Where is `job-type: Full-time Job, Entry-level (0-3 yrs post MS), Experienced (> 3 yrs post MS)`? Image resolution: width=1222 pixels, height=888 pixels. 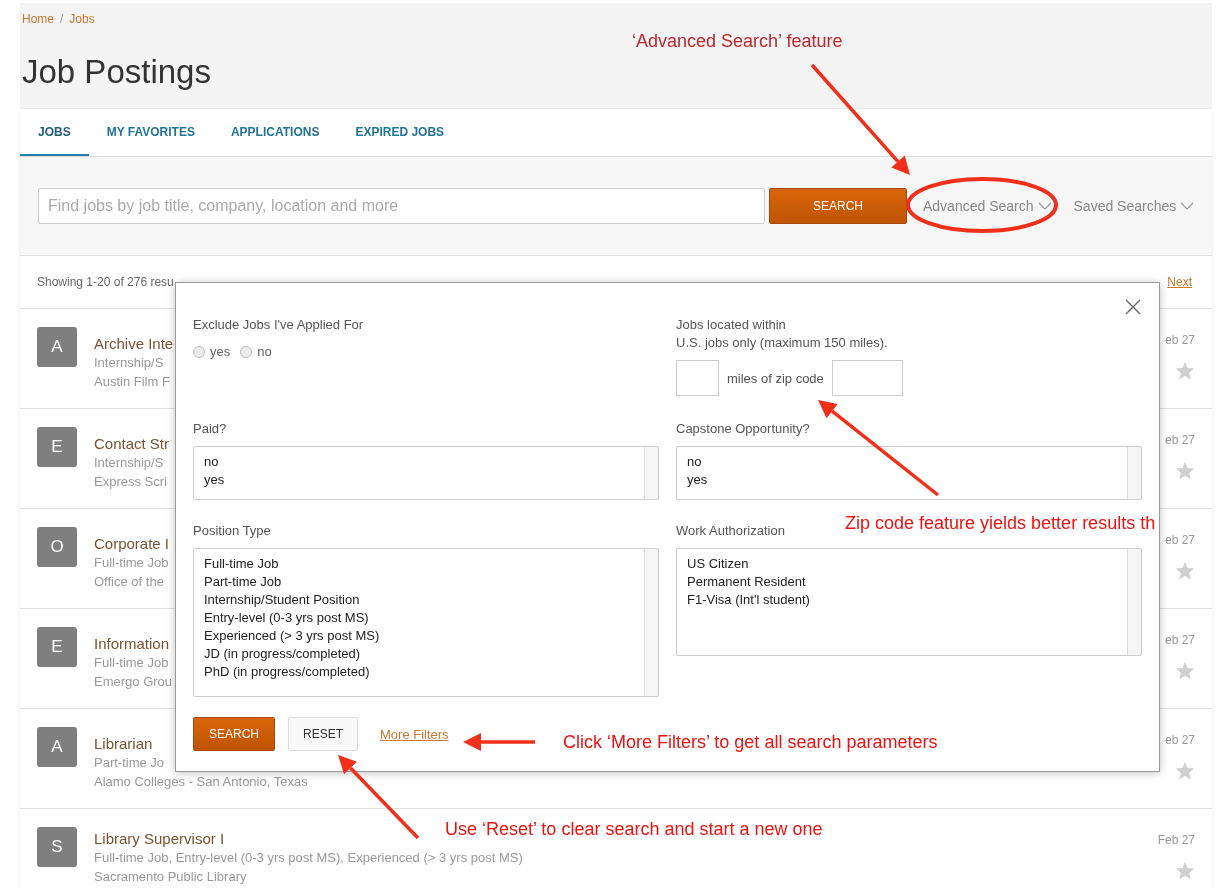 job-type: Full-time Job, Entry-level (0-3 yrs post MS), Experienced (> 3 yrs post MS) is located at coordinates (308, 858).